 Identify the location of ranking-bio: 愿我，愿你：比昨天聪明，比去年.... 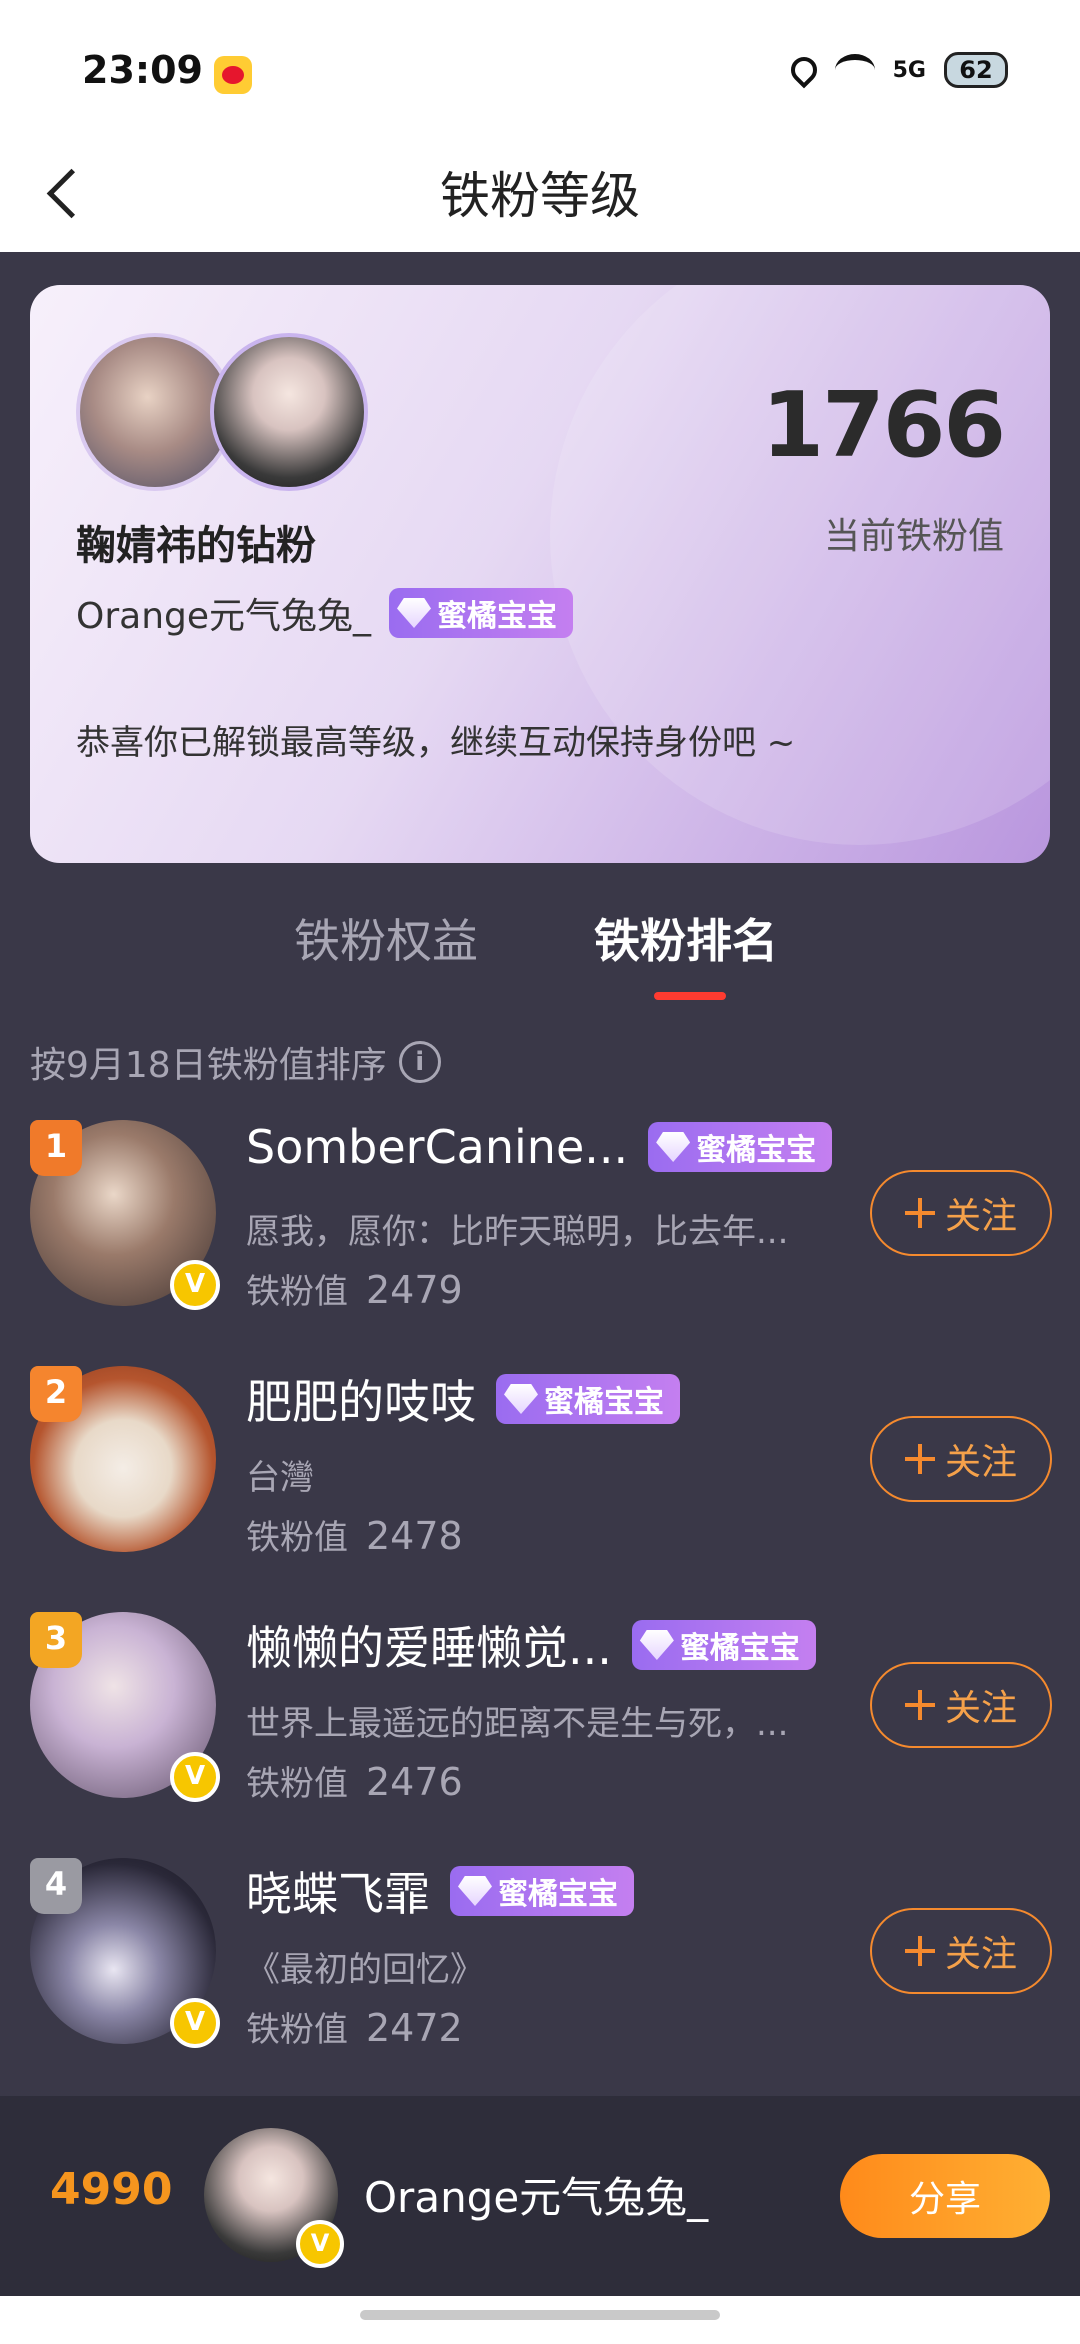
(517, 1232).